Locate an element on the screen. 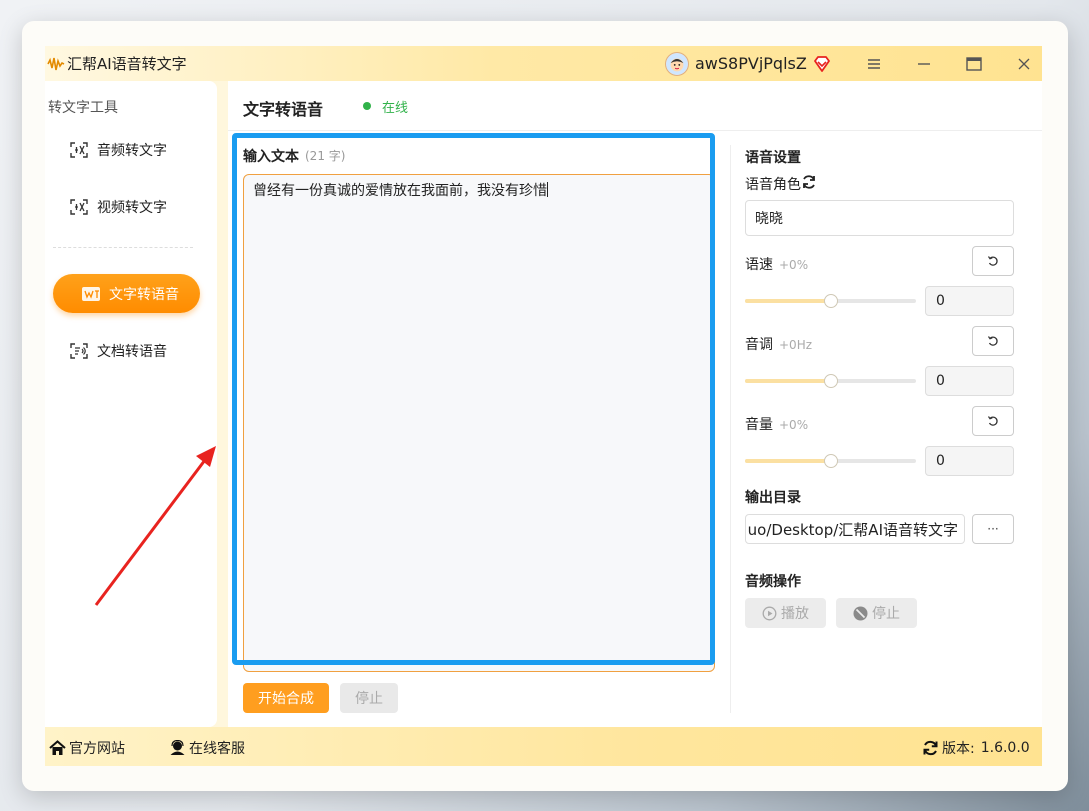  speed-label-group: 语速 +0% is located at coordinates (776, 264).